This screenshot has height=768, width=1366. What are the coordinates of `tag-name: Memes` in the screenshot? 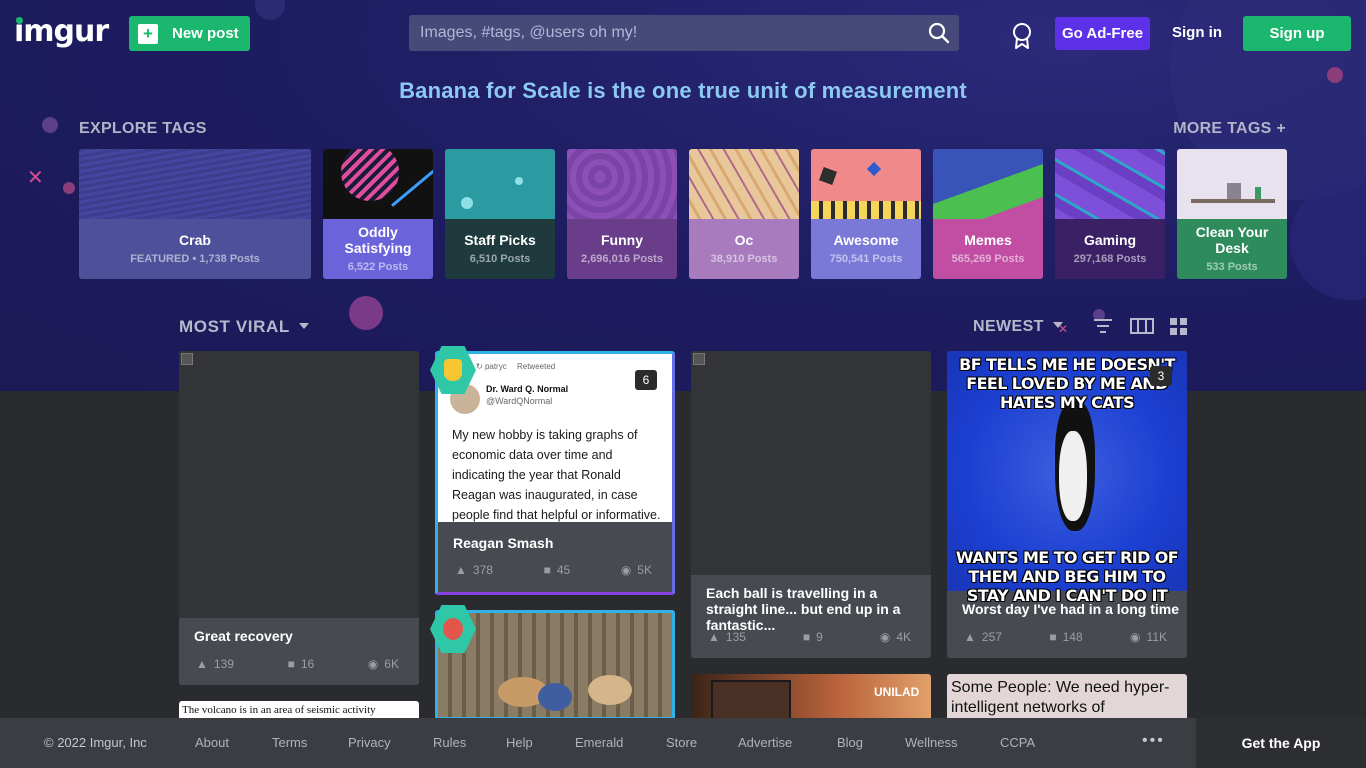 It's located at (988, 240).